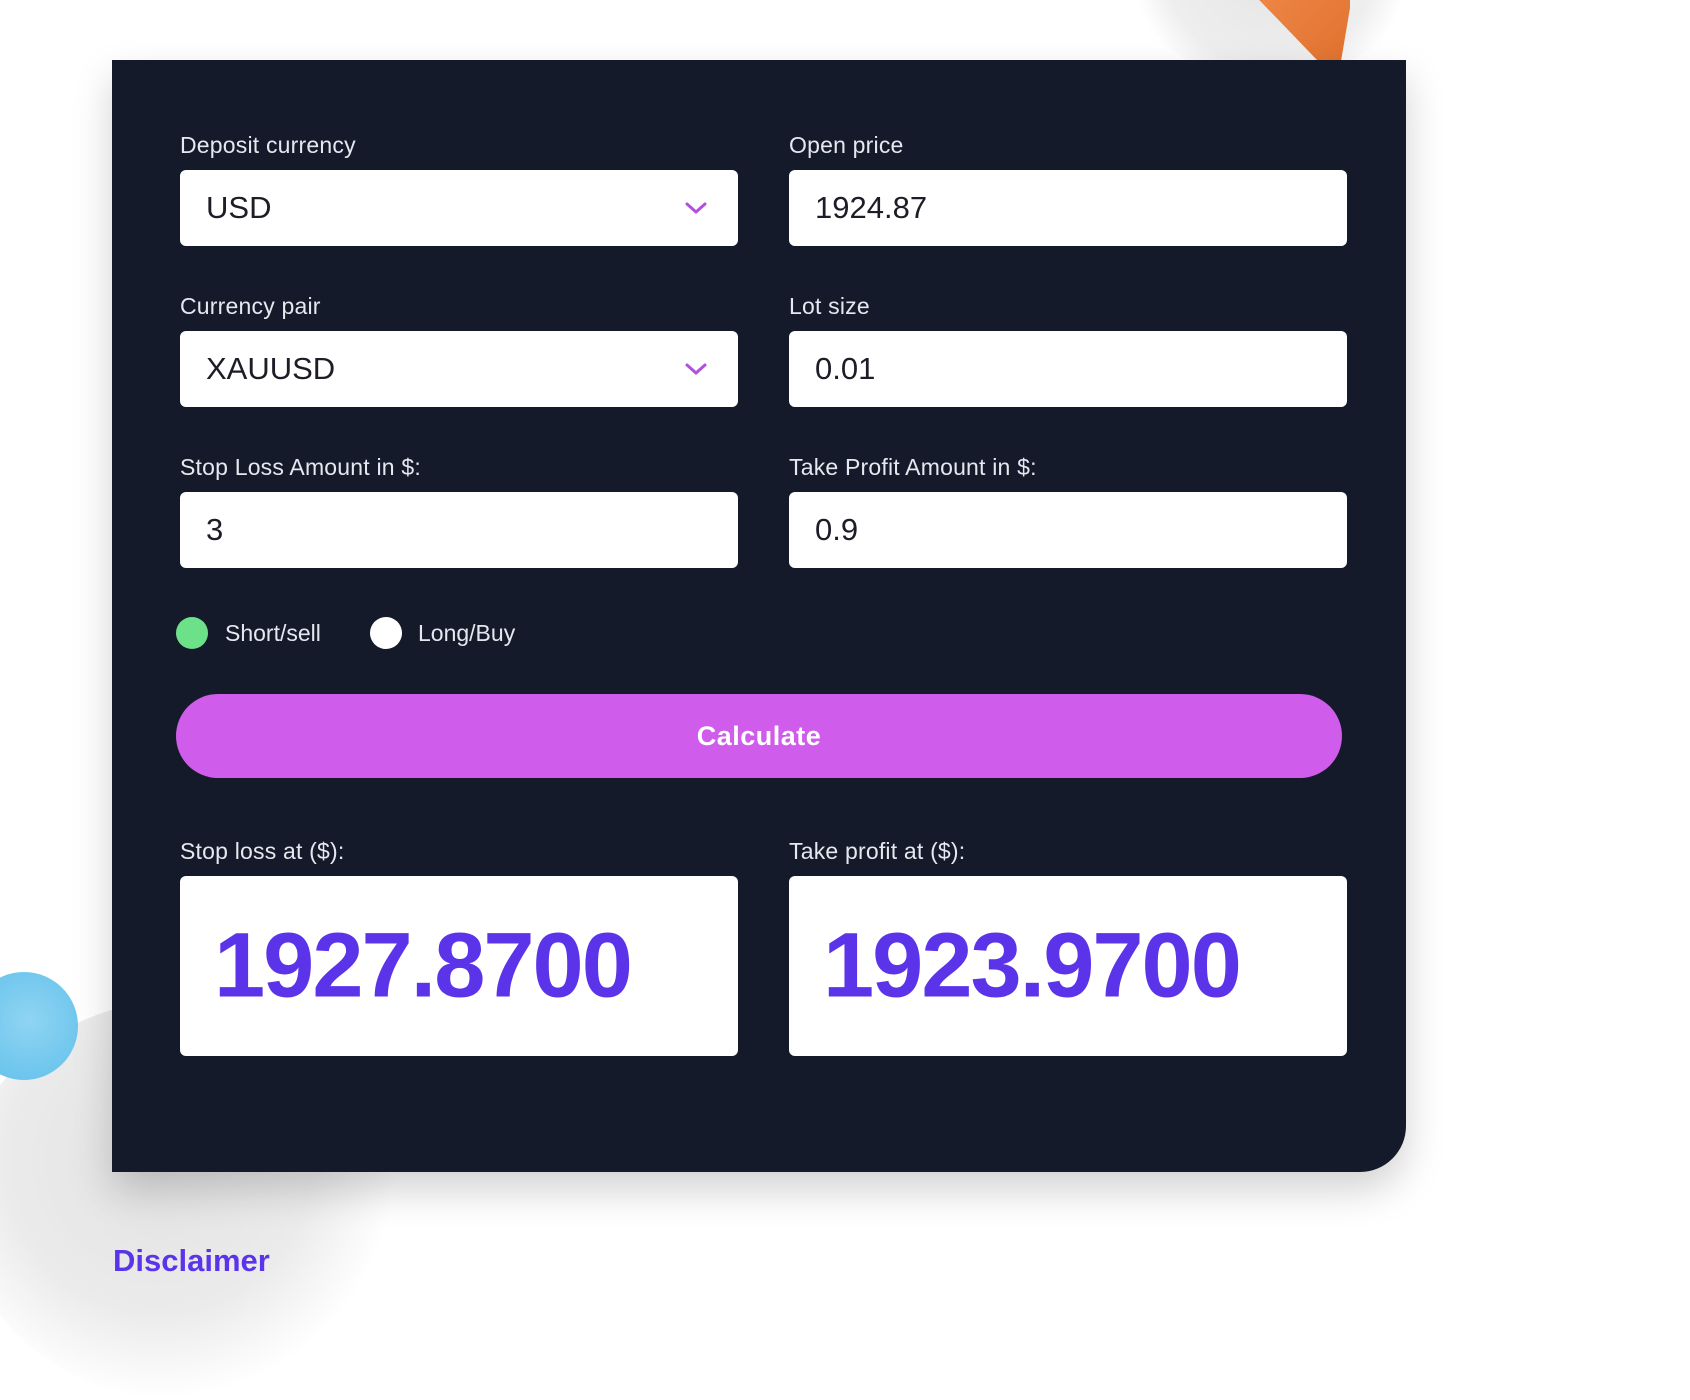  What do you see at coordinates (871, 207) in the screenshot?
I see `open-price-value: 1924.87` at bounding box center [871, 207].